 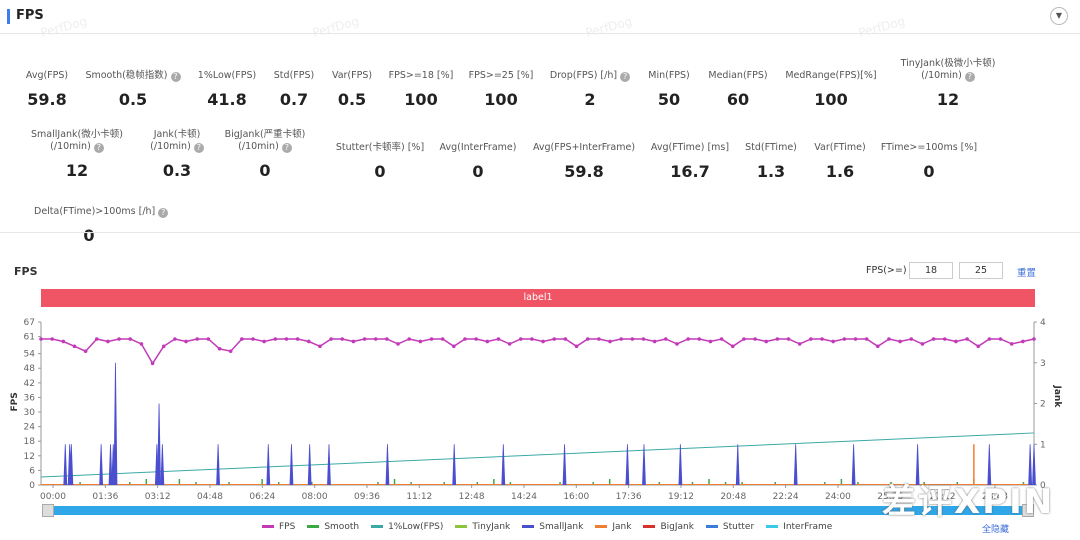 What do you see at coordinates (32, 486) in the screenshot?
I see `y-tick-label: 0` at bounding box center [32, 486].